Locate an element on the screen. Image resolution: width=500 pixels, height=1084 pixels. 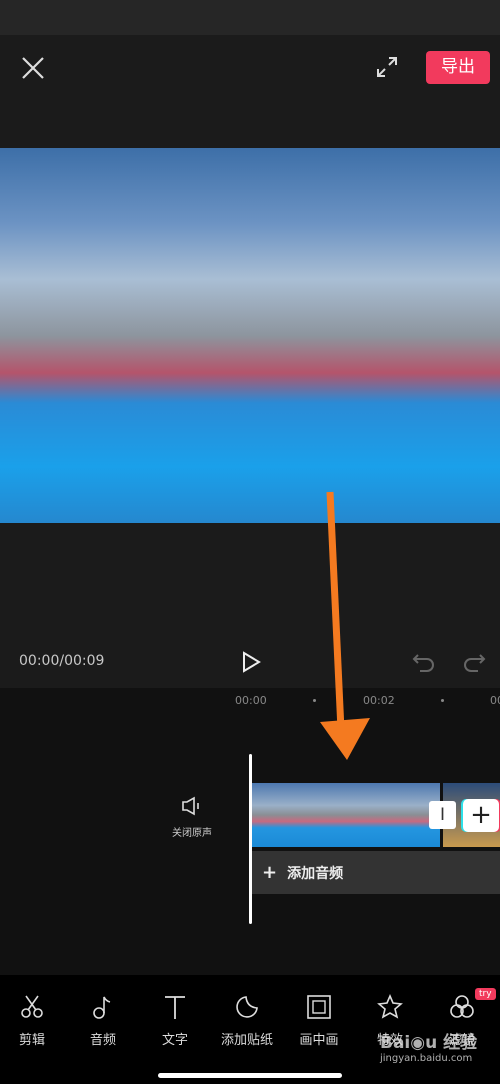
time-tick: 00:02 is located at coordinates (379, 700).